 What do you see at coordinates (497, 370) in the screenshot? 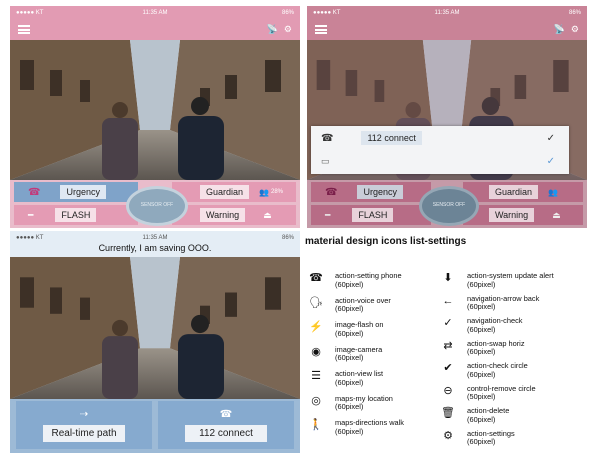
I see `icon-description: action-check circle (60pixel)` at bounding box center [497, 370].